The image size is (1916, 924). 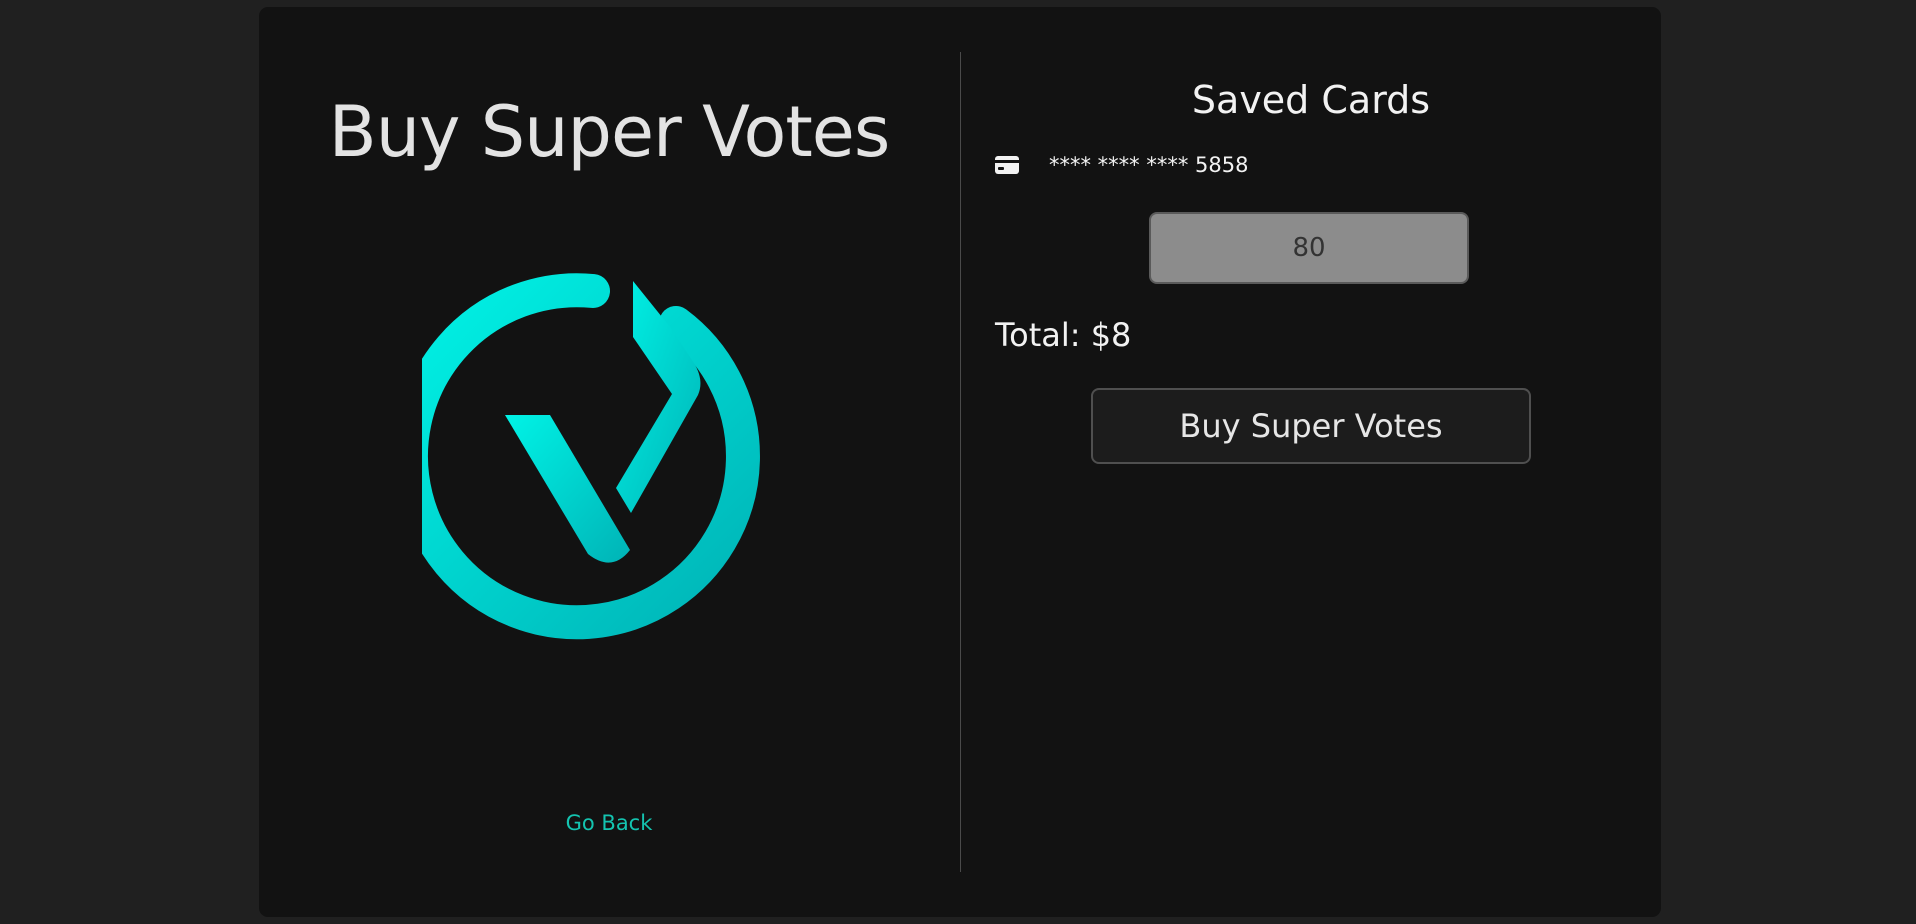 I want to click on saved-card-item: **** **** **** 5858, so click(x=1121, y=165).